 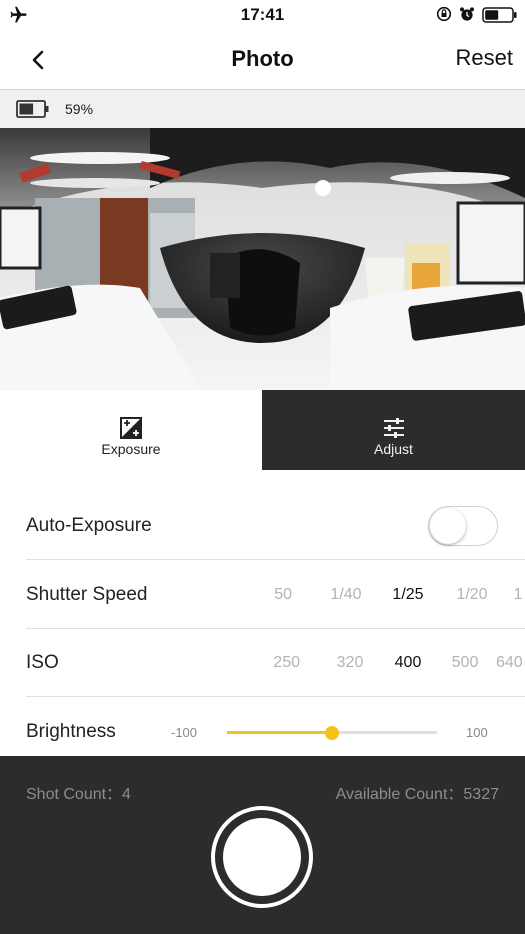 I want to click on brightness-slider-thumb, so click(x=332, y=733).